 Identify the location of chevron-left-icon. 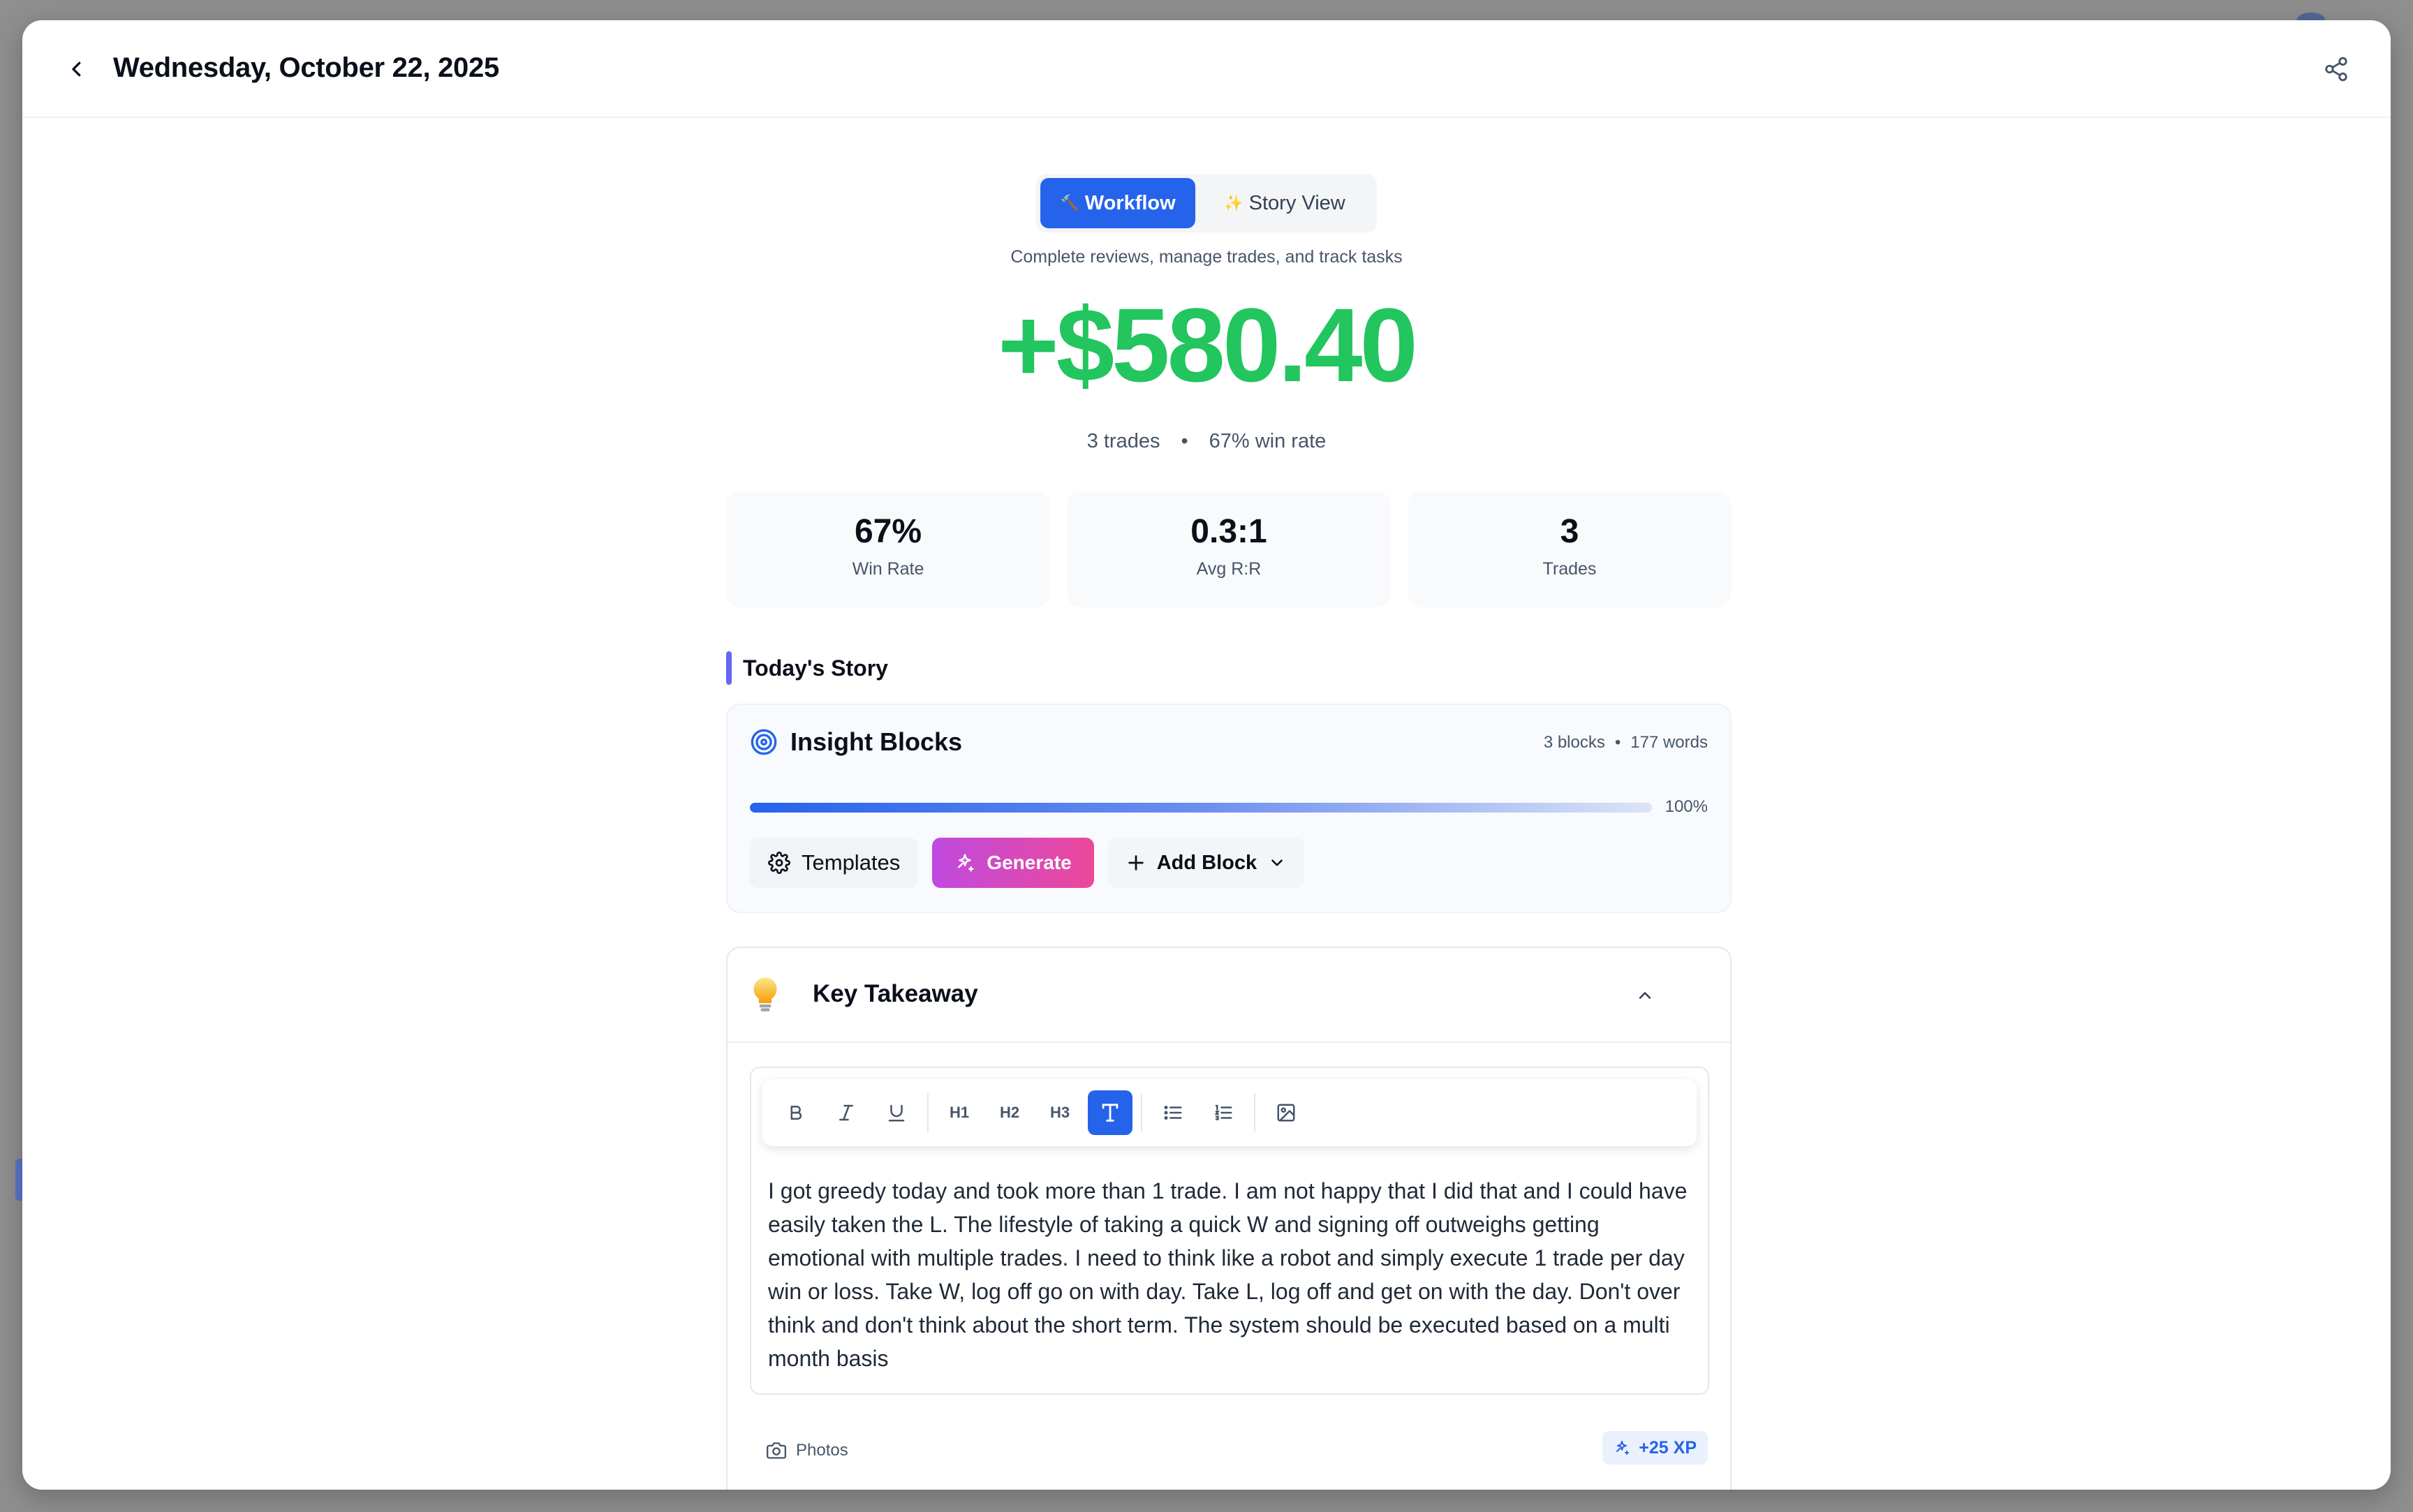
(76, 69).